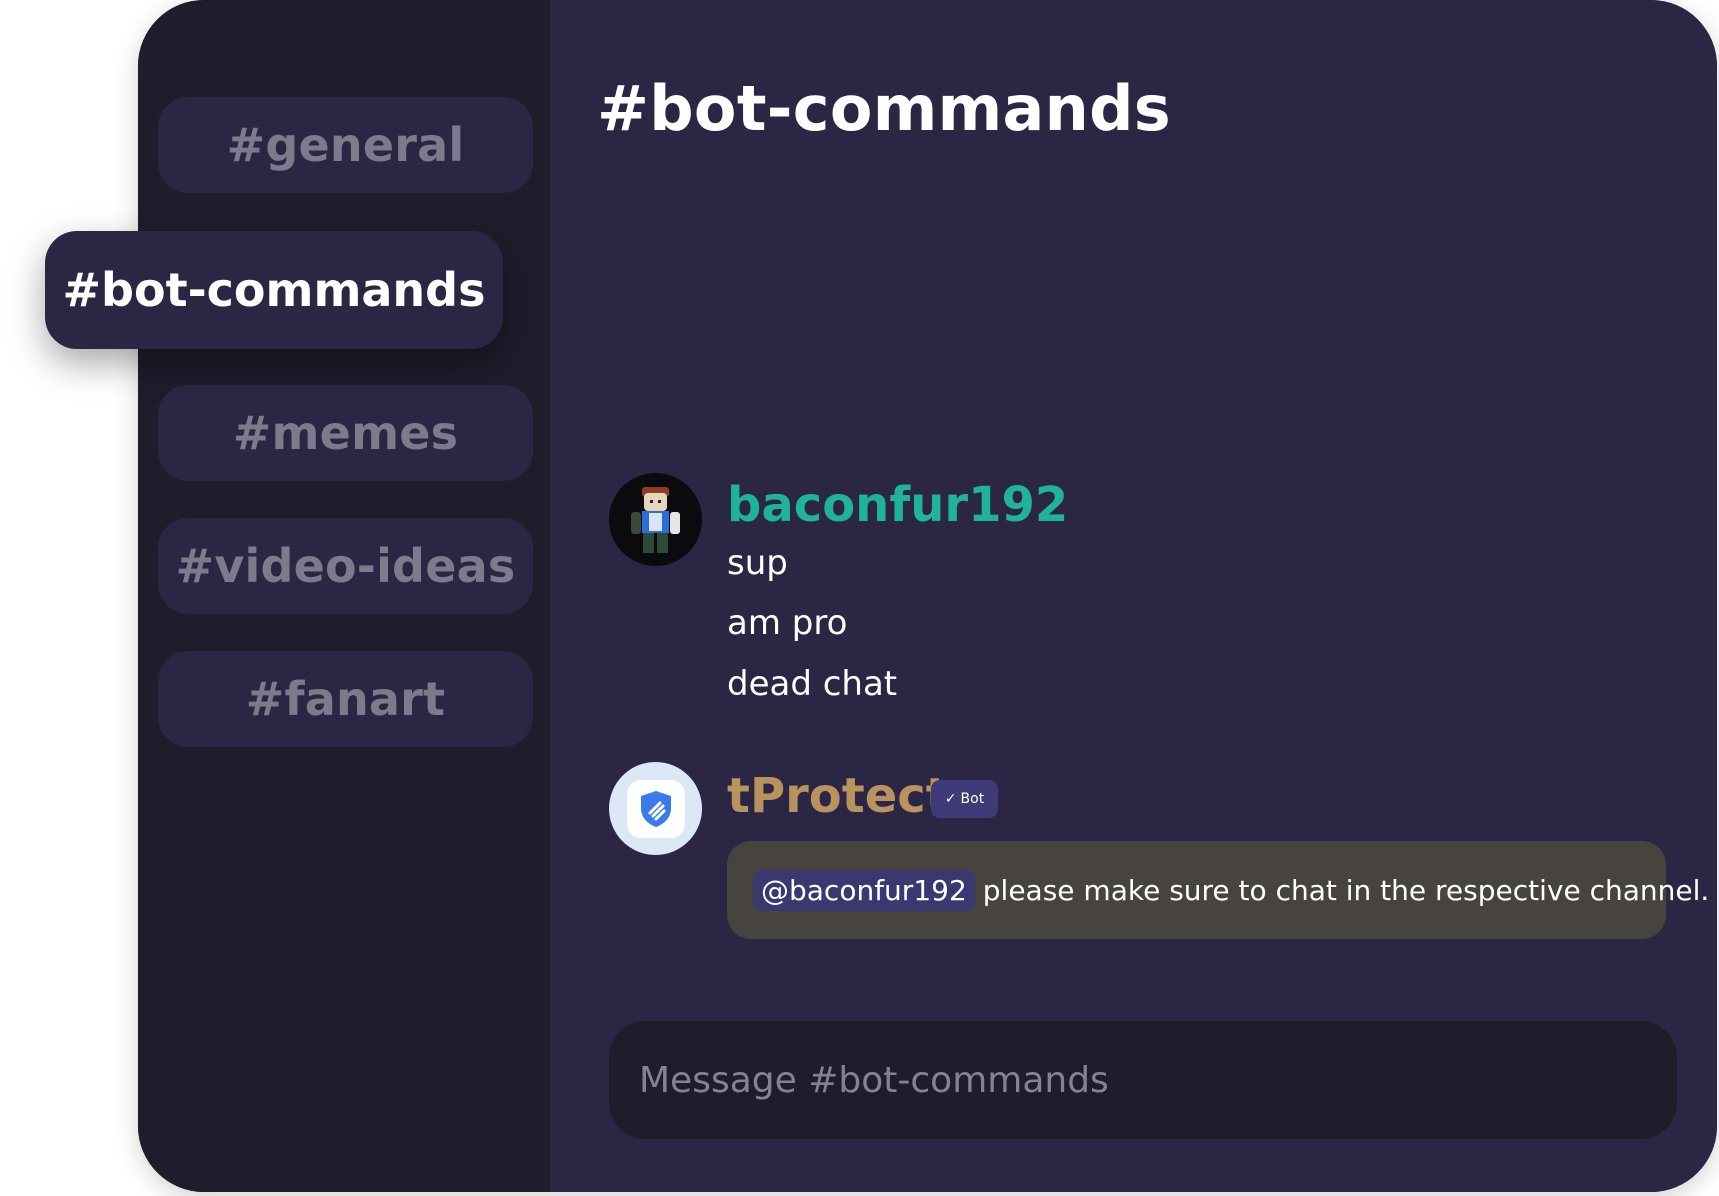 This screenshot has width=1719, height=1196. Describe the element at coordinates (950, 799) in the screenshot. I see `checkmark-icon: ✓` at that location.